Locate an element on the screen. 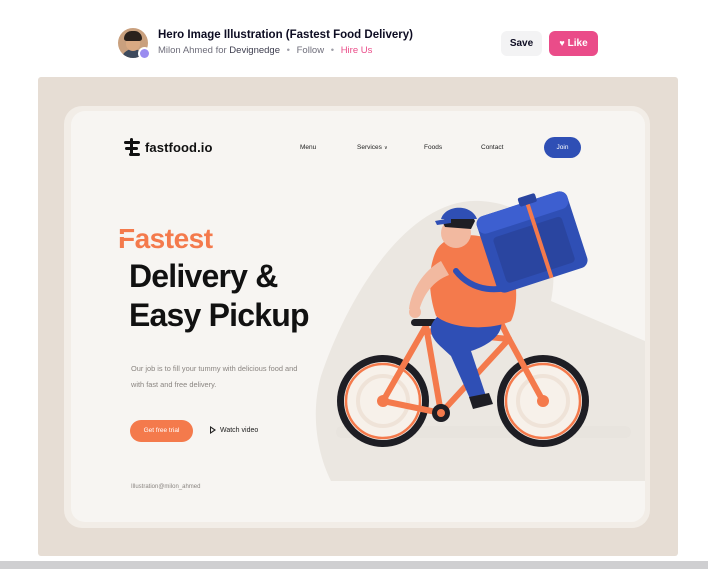  logo-text: fastfood.io is located at coordinates (179, 147).